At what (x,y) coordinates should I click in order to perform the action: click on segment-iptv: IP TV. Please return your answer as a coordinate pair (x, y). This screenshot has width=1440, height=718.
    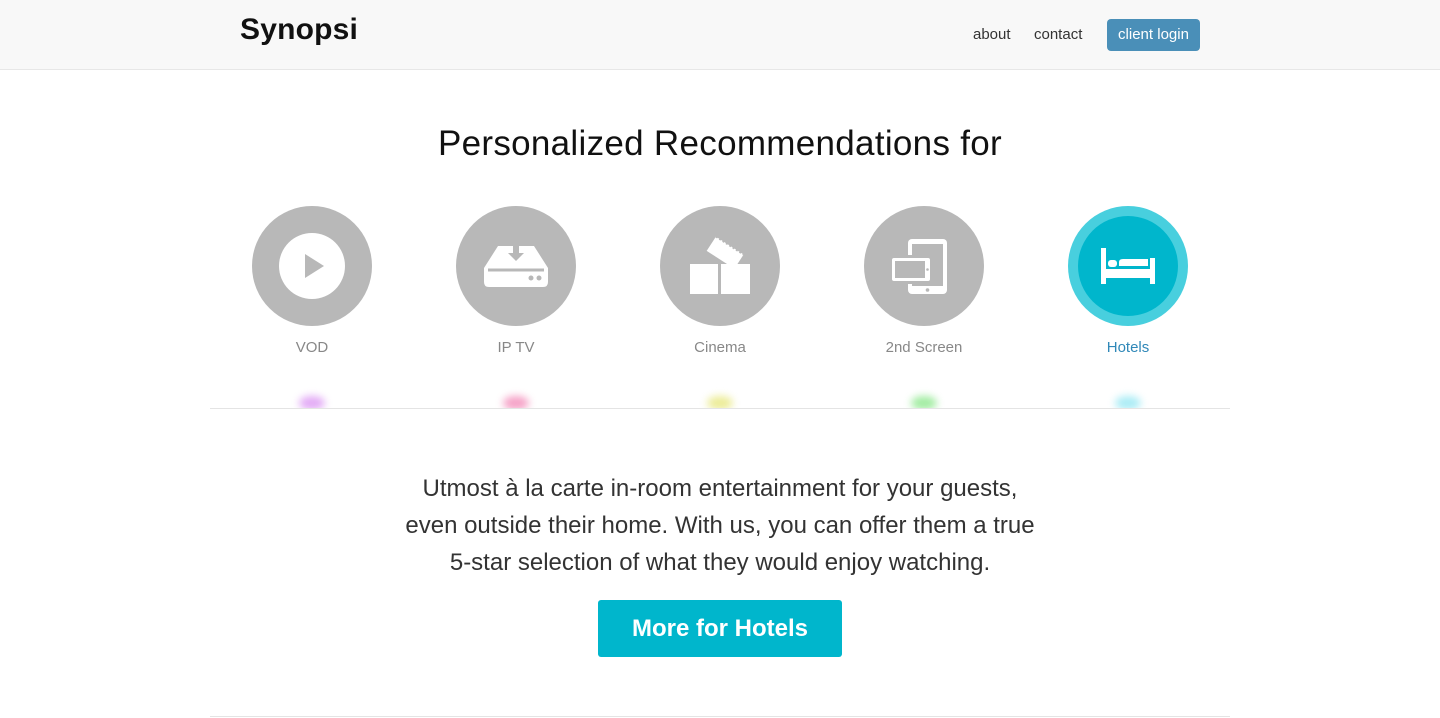
    Looking at the image, I should click on (516, 281).